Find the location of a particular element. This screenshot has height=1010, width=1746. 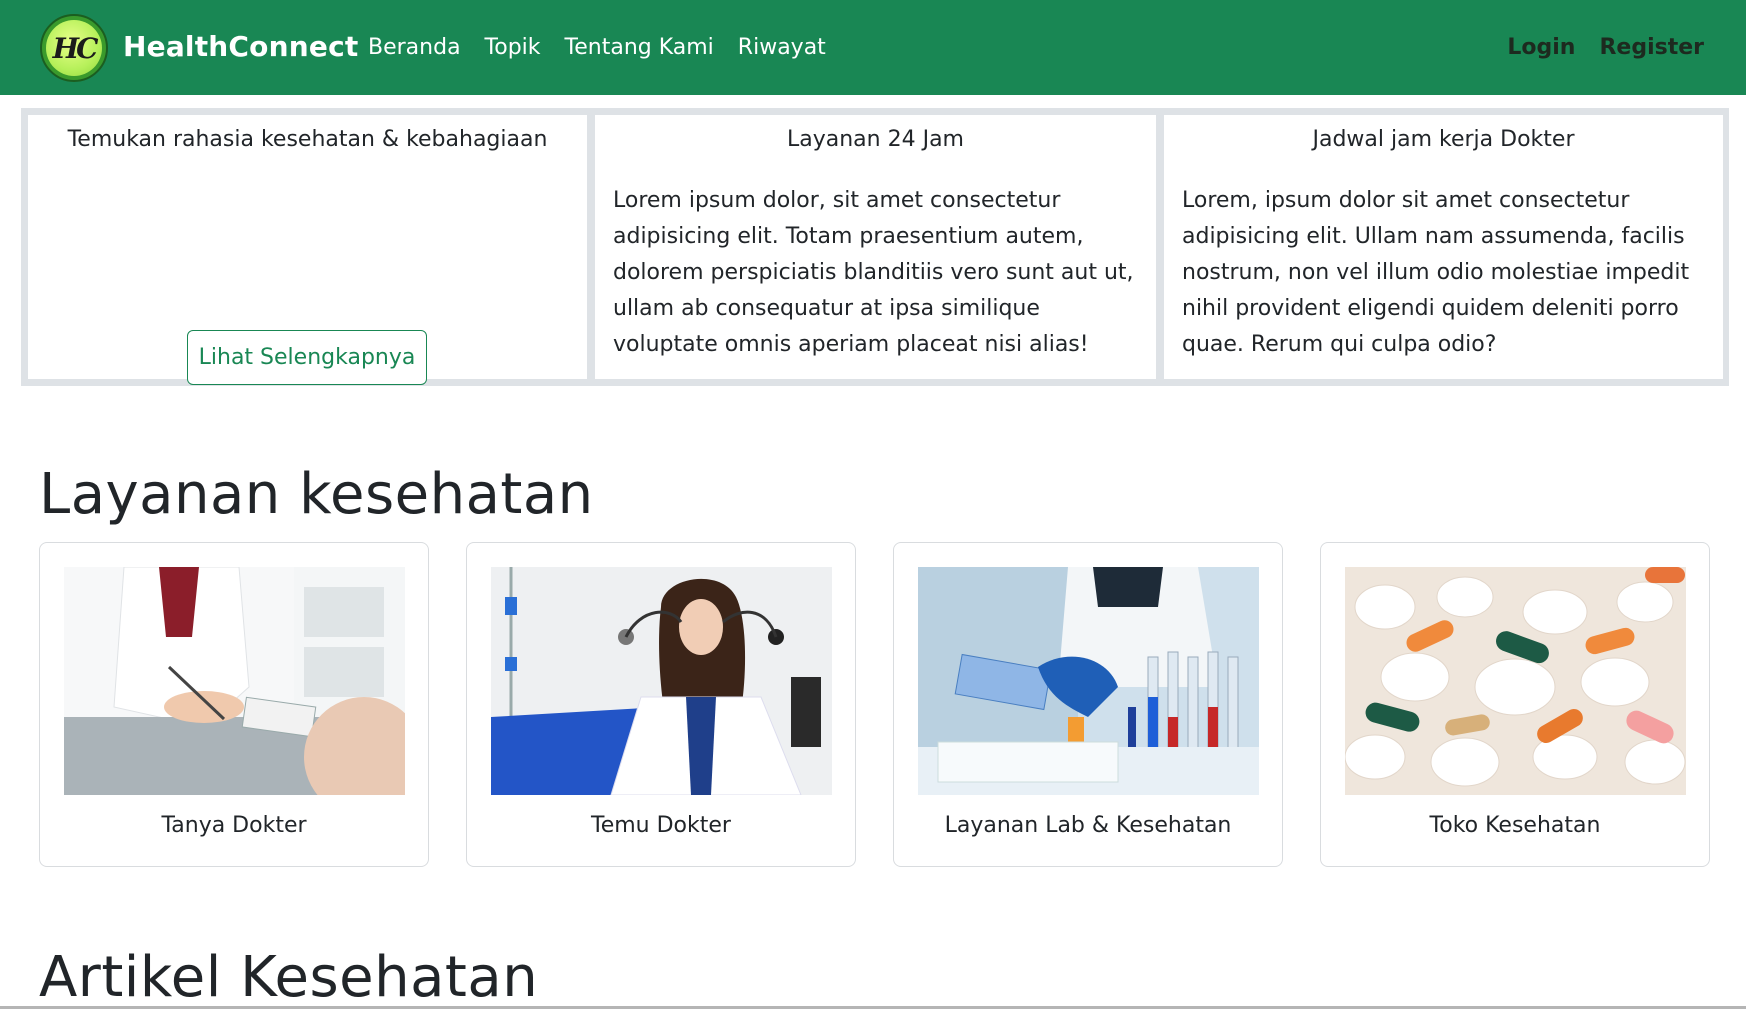

service-card-toko-kesehatan: Toko Kesehatan is located at coordinates (1515, 704).